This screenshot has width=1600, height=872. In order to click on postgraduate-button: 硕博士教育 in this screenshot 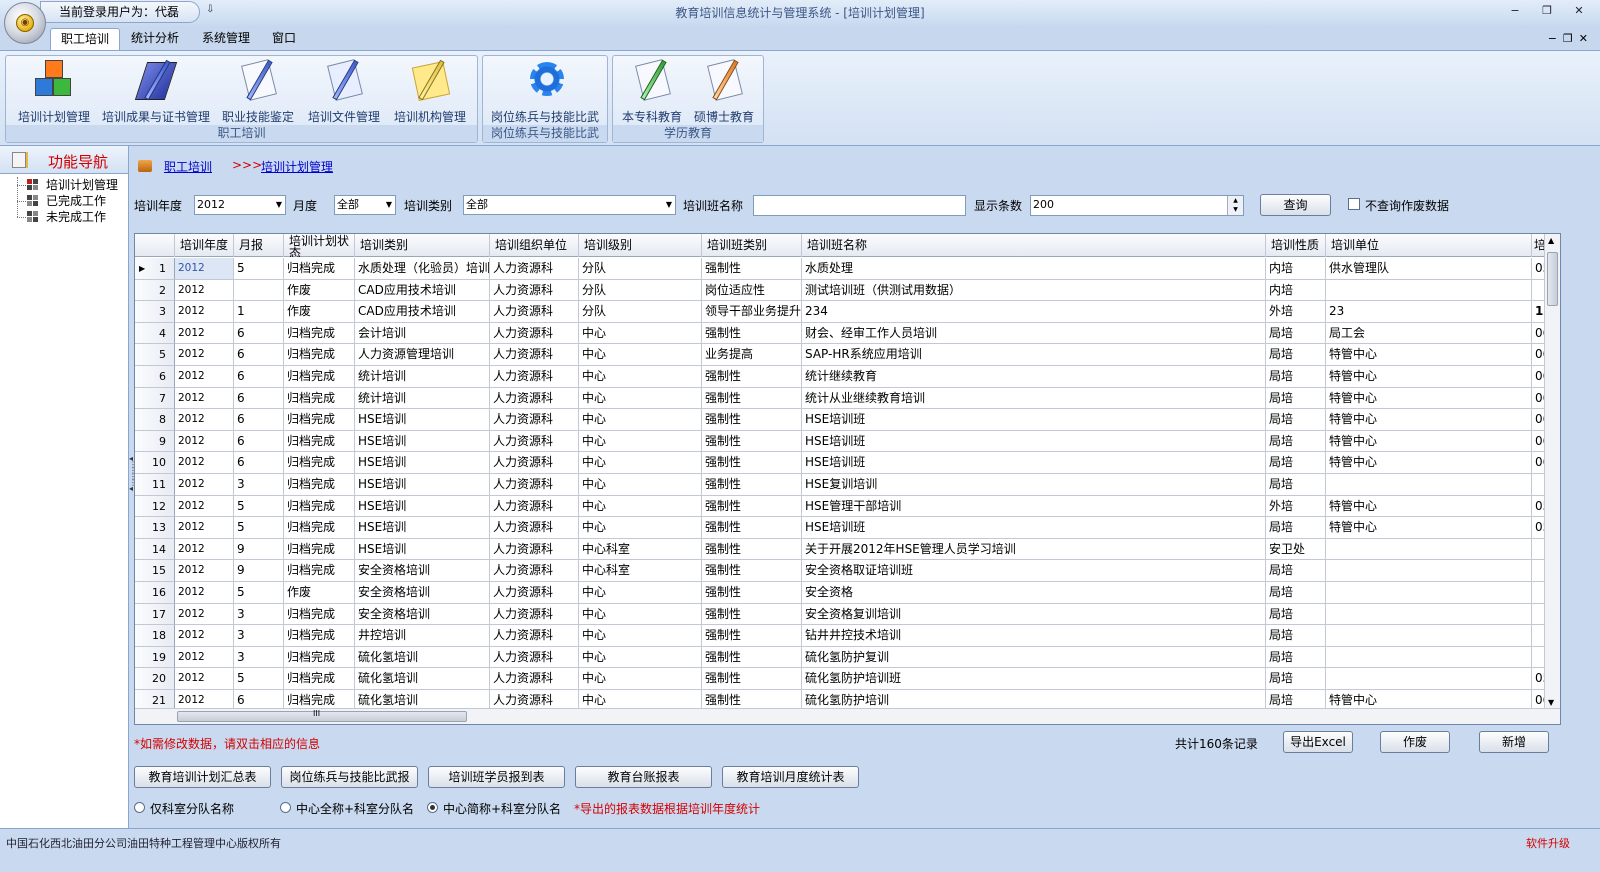, I will do `click(724, 91)`.